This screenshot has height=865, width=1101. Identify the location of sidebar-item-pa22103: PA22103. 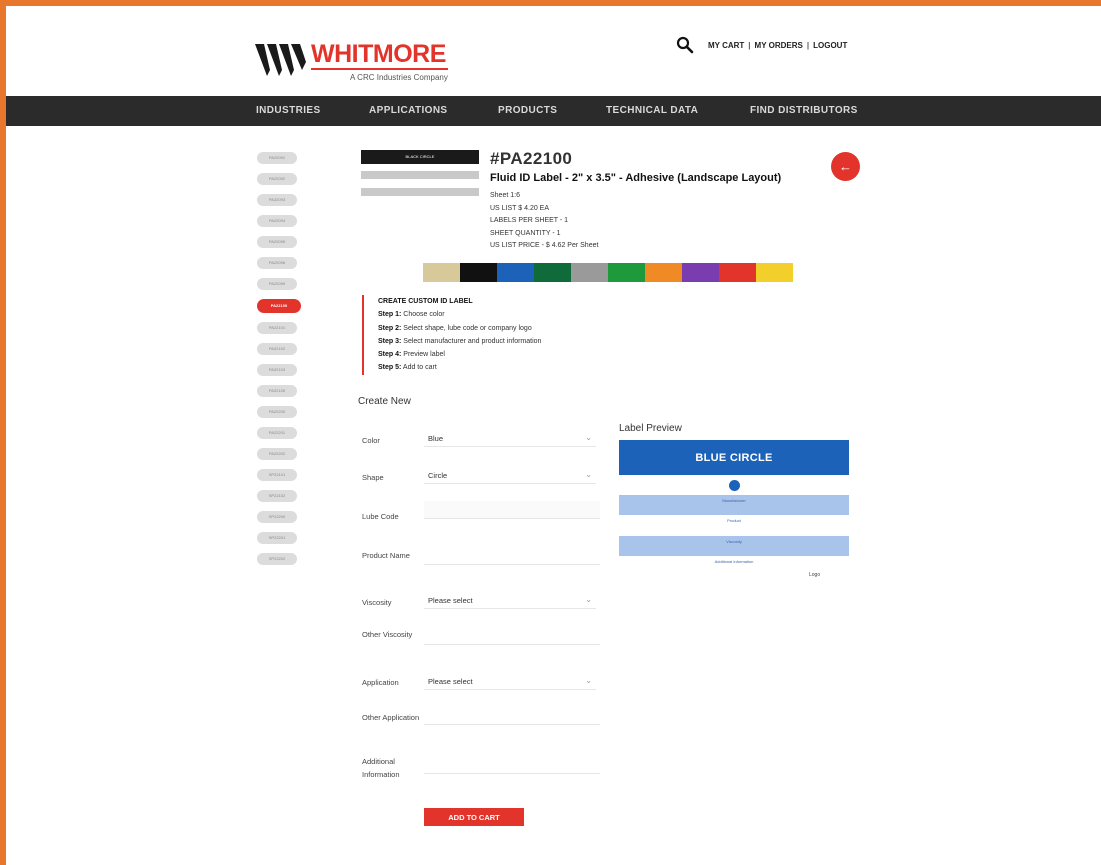
(277, 370).